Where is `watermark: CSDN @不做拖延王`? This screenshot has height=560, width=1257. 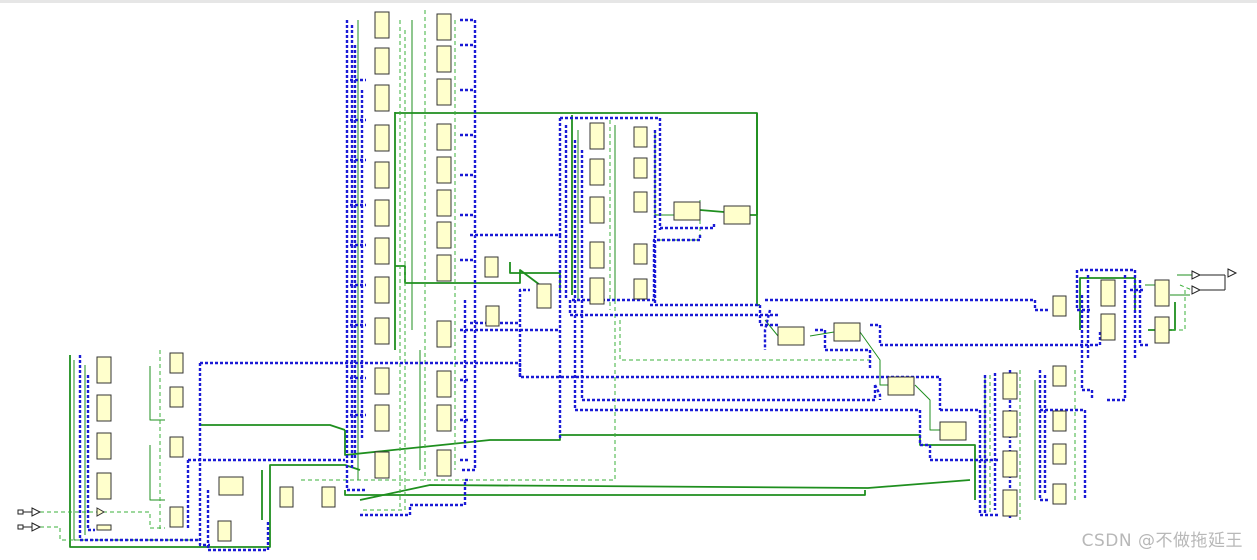 watermark: CSDN @不做拖延王 is located at coordinates (1162, 541).